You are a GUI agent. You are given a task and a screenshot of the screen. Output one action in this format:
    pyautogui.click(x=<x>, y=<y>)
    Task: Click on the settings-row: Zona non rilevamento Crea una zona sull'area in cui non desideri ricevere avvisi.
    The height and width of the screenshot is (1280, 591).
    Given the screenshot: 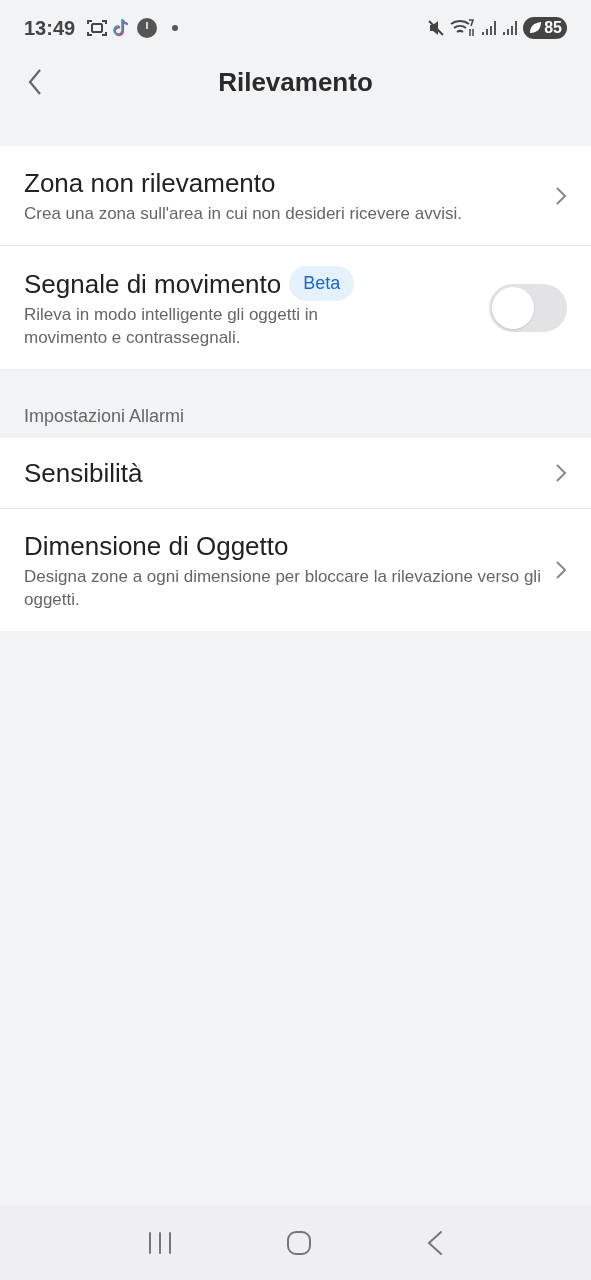 What is the action you would take?
    pyautogui.click(x=295, y=195)
    